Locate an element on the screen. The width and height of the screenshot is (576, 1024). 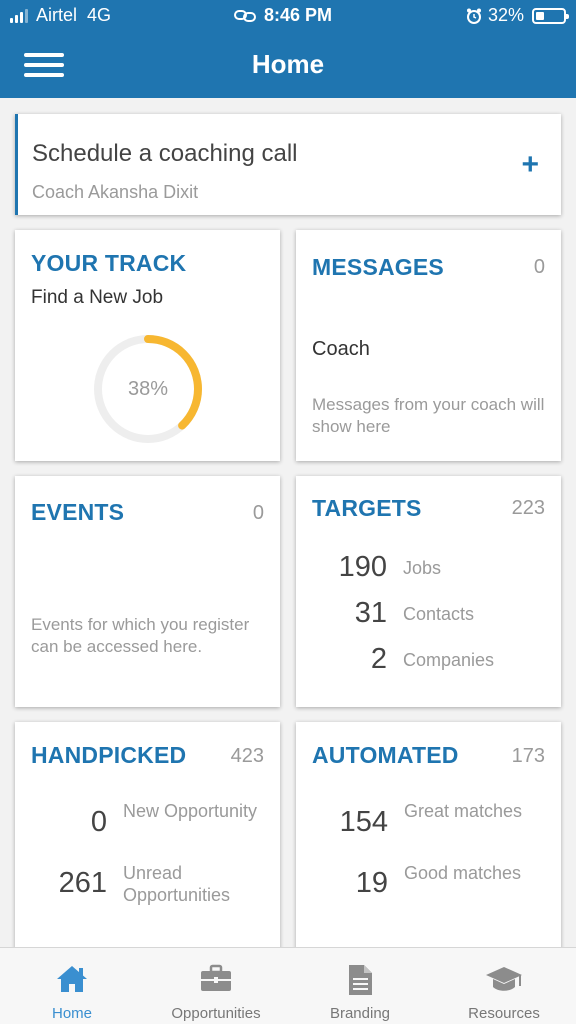
automated-title: AUTOMATED is located at coordinates (385, 755).